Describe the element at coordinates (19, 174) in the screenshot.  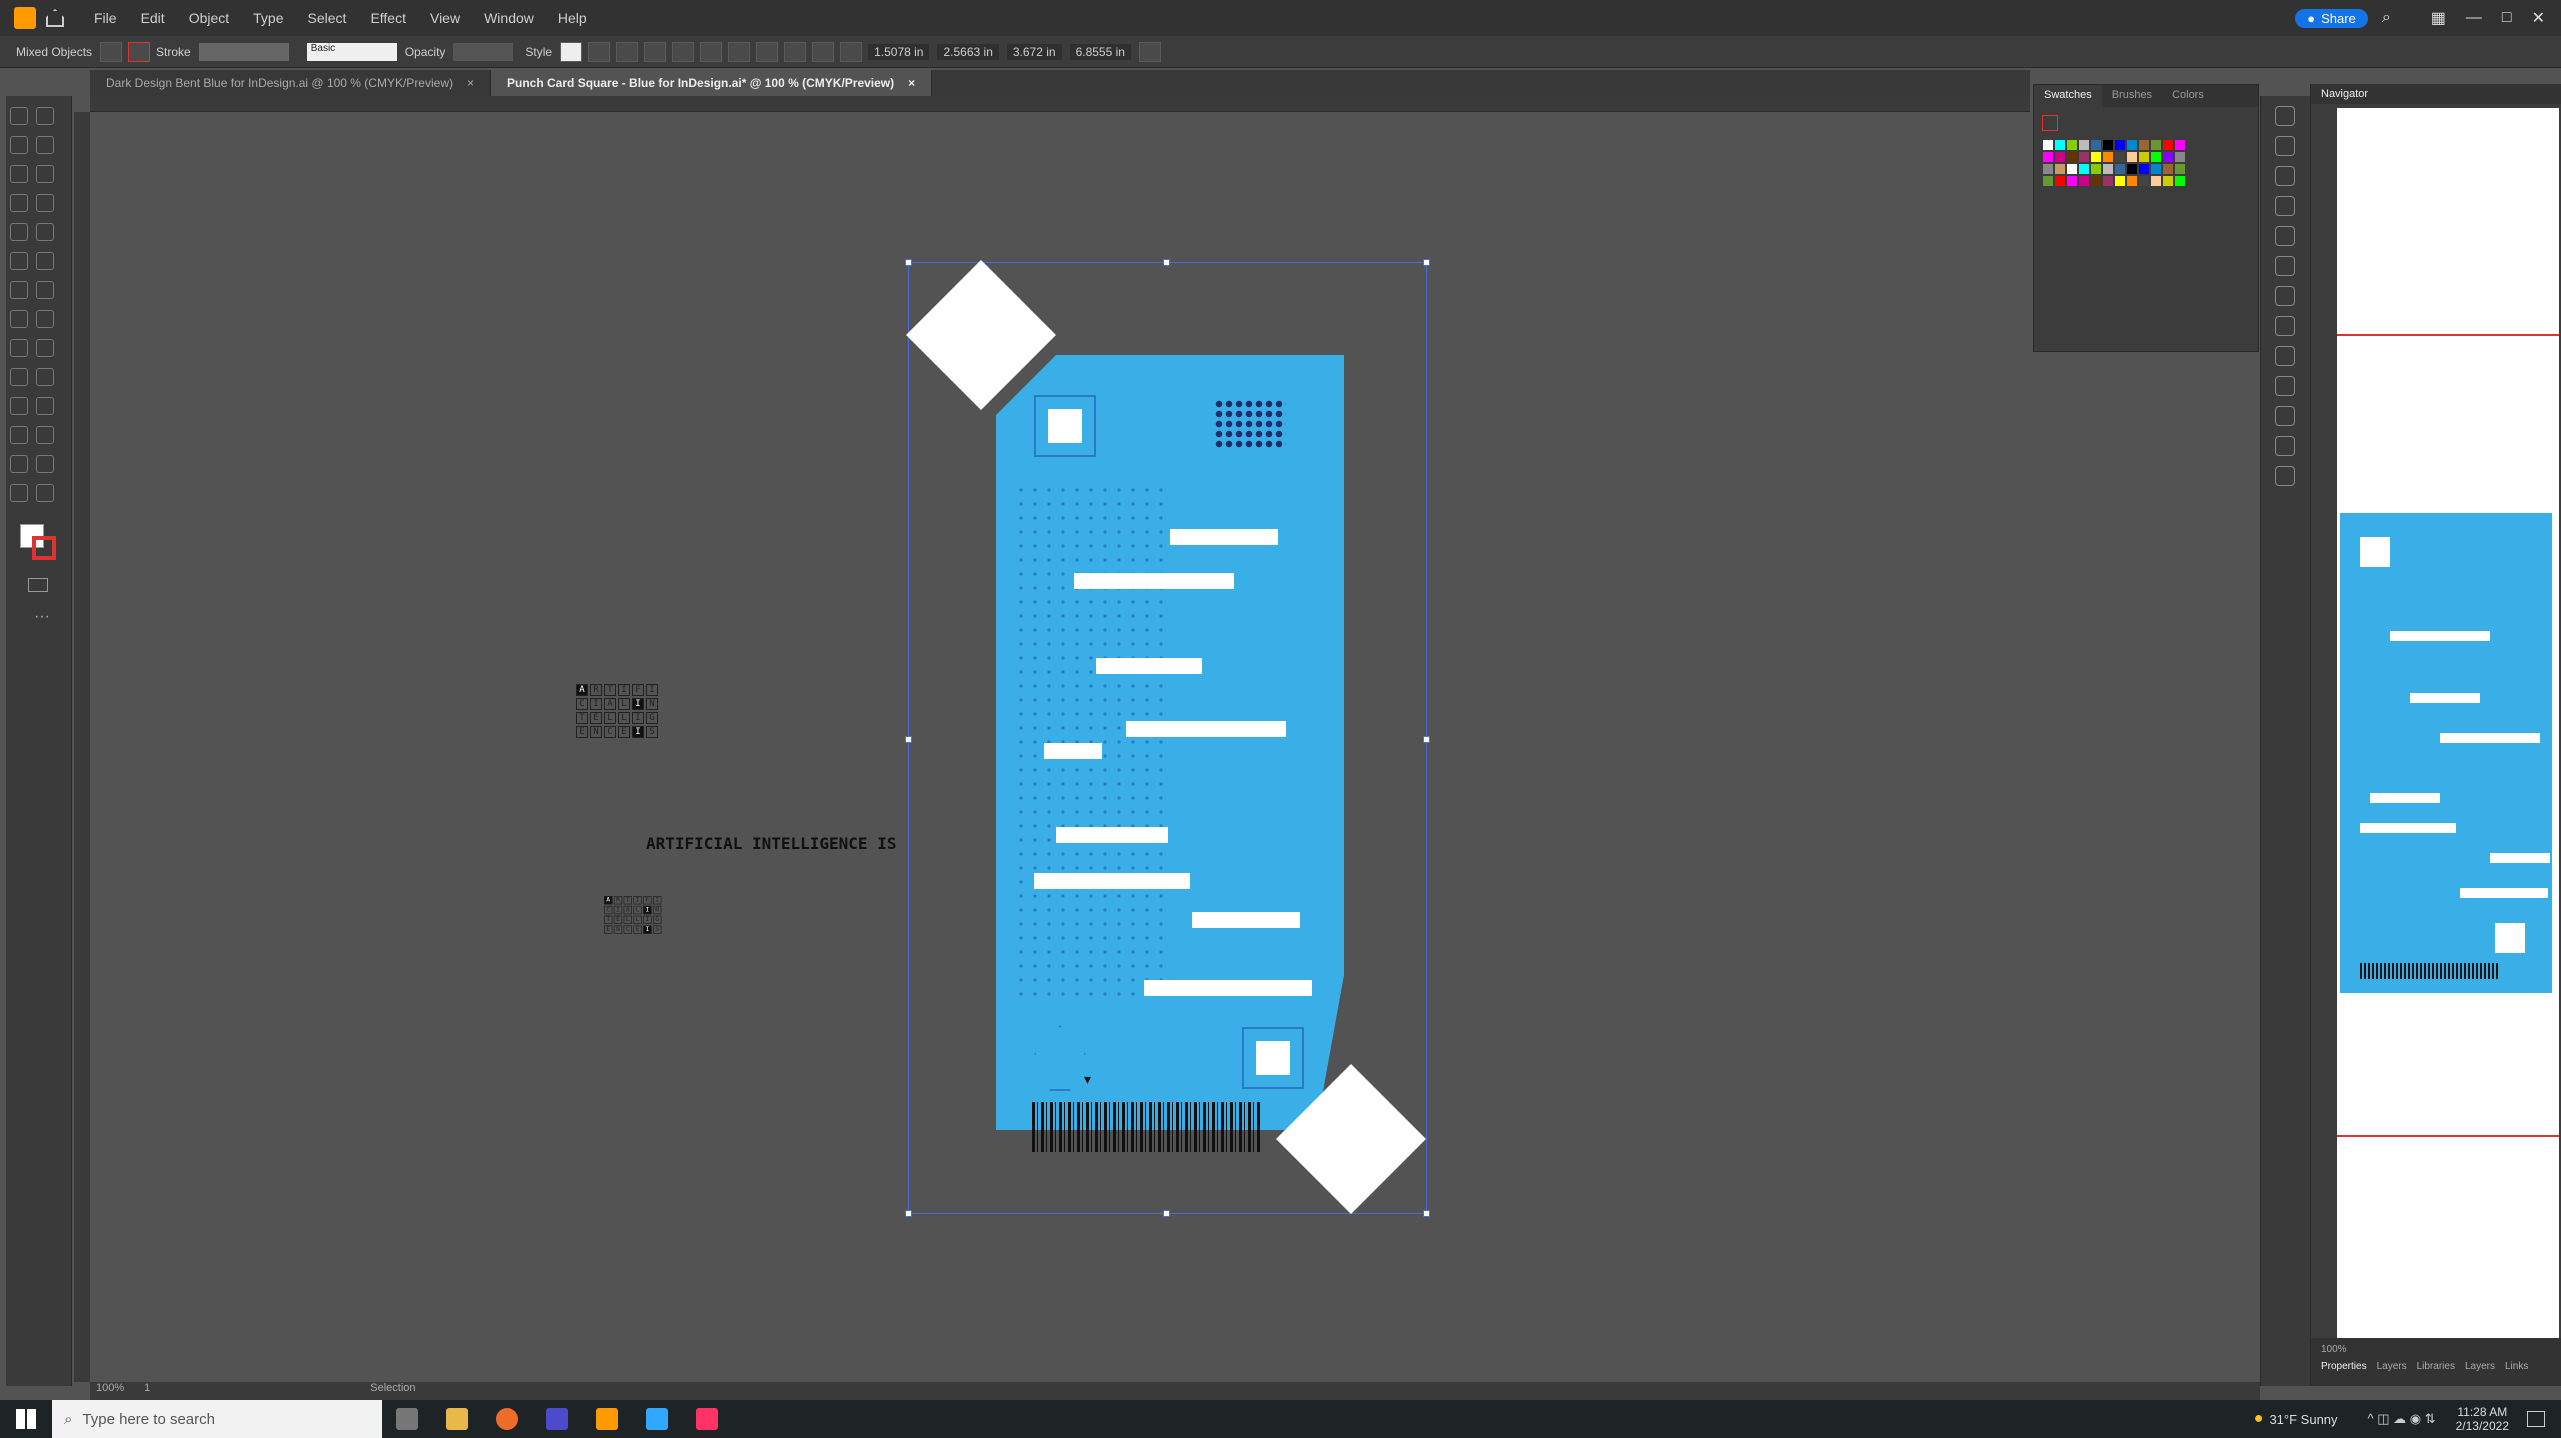
I see `pen-tool-icon` at that location.